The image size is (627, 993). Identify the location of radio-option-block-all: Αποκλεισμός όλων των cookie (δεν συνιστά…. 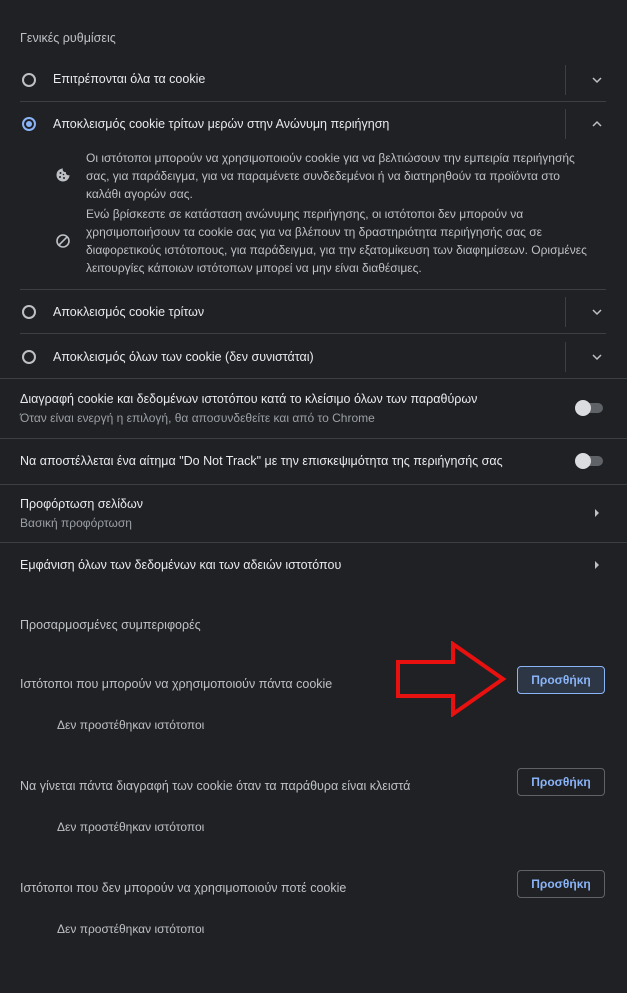
(313, 357).